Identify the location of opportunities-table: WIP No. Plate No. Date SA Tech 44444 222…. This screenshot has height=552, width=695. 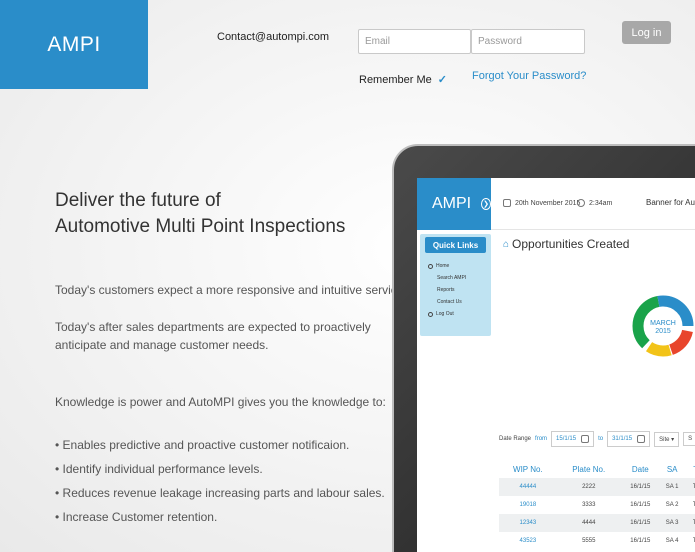
(597, 505).